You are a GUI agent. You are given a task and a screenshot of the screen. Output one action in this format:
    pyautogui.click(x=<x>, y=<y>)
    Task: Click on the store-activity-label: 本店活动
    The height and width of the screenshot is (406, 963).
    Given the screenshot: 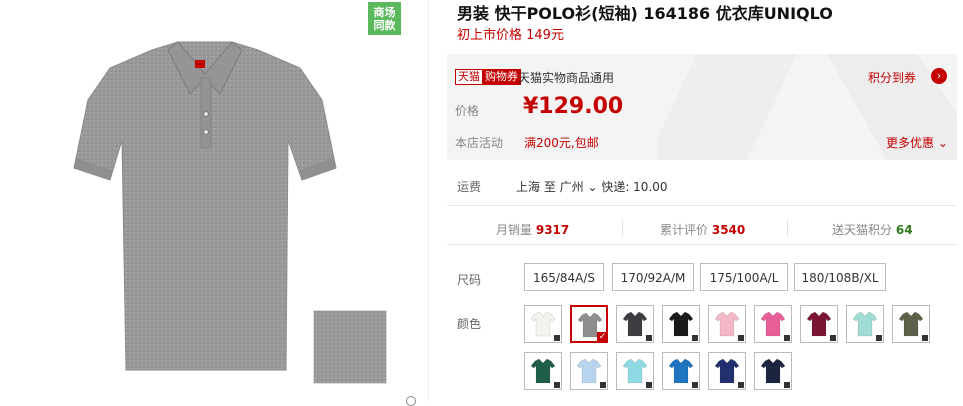 What is the action you would take?
    pyautogui.click(x=479, y=143)
    